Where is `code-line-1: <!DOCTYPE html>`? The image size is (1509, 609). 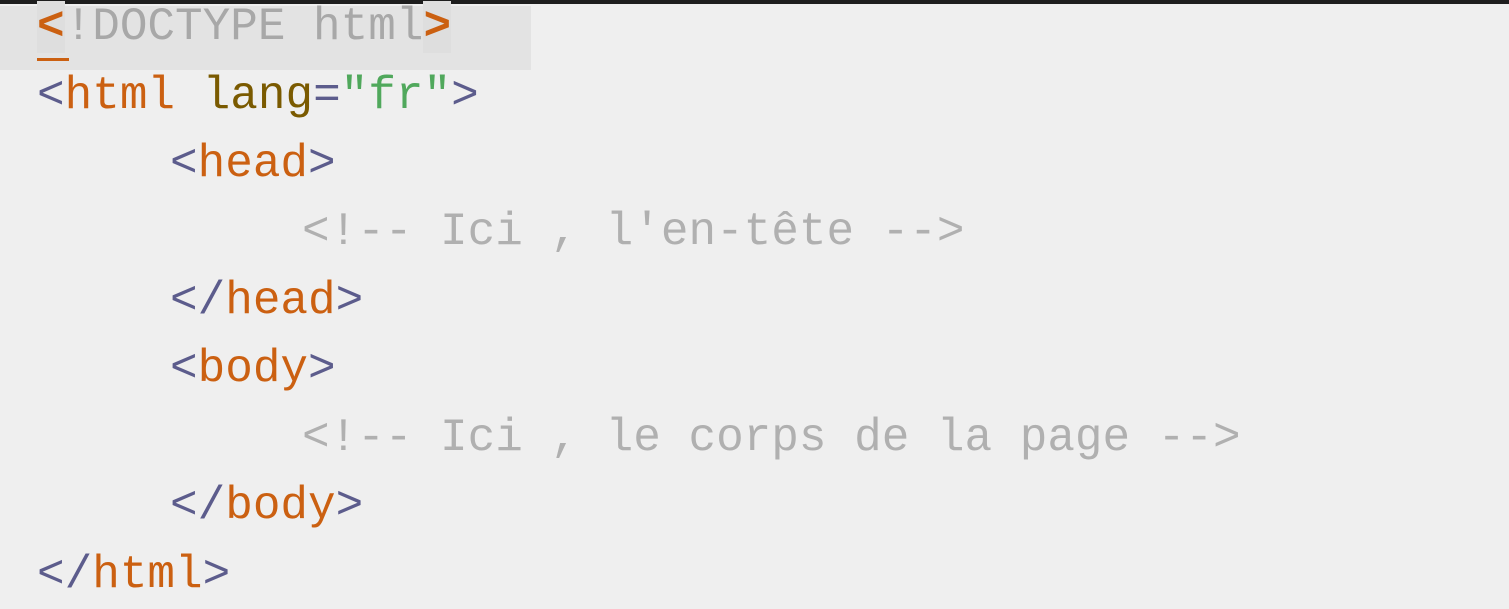 code-line-1: <!DOCTYPE html> is located at coordinates (226, 30).